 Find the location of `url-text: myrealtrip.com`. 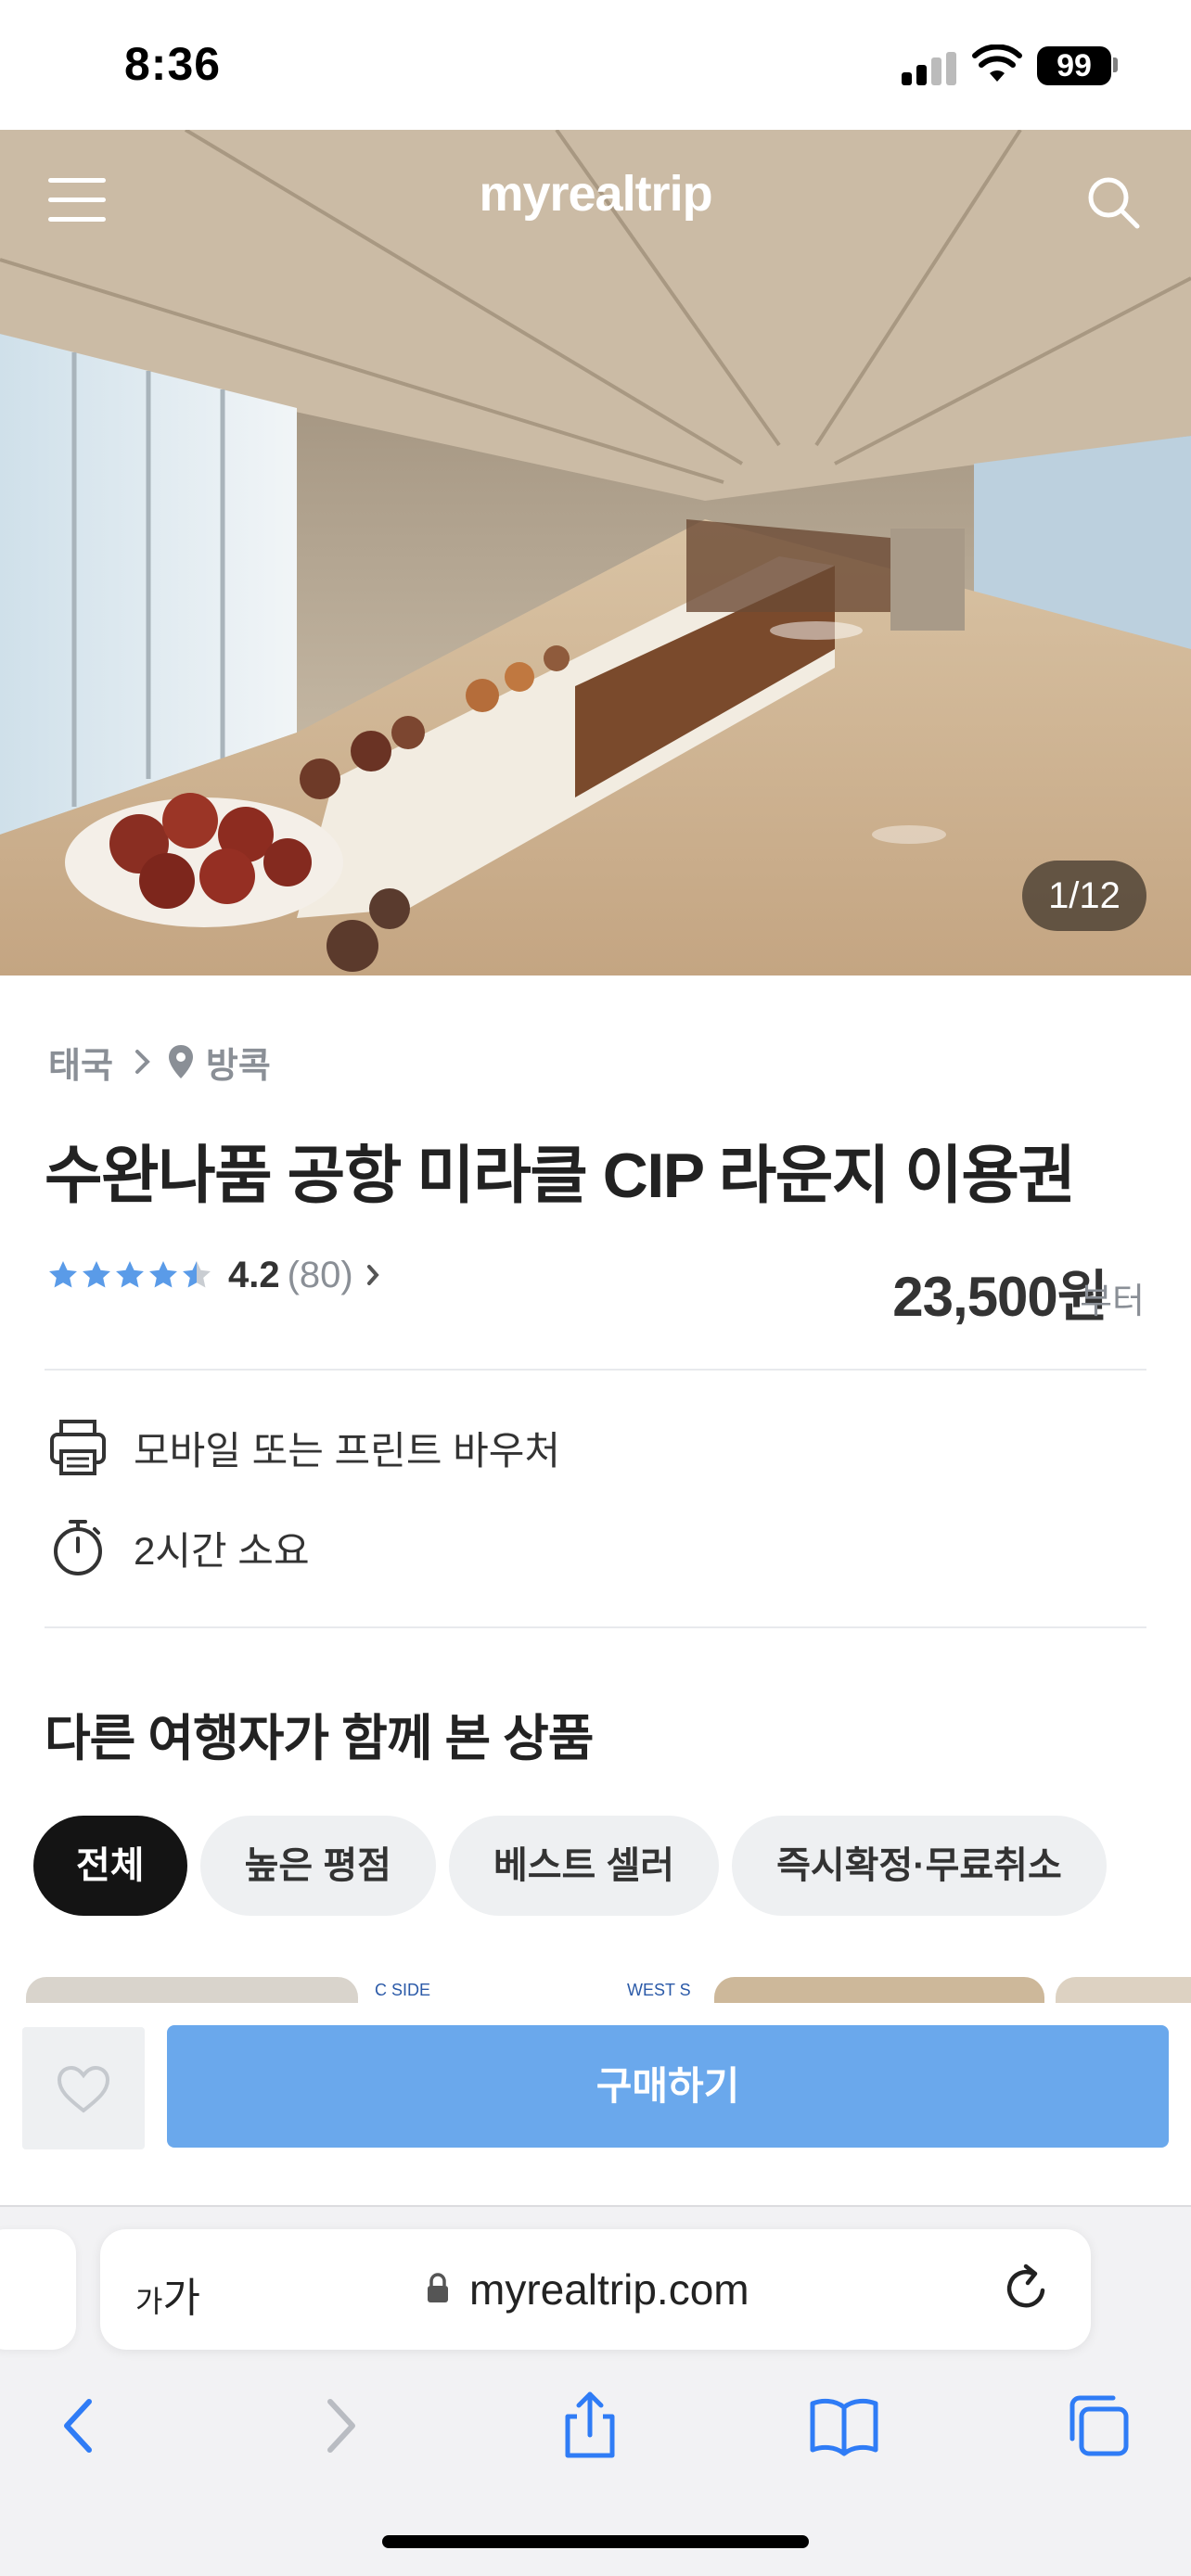

url-text: myrealtrip.com is located at coordinates (609, 2289).